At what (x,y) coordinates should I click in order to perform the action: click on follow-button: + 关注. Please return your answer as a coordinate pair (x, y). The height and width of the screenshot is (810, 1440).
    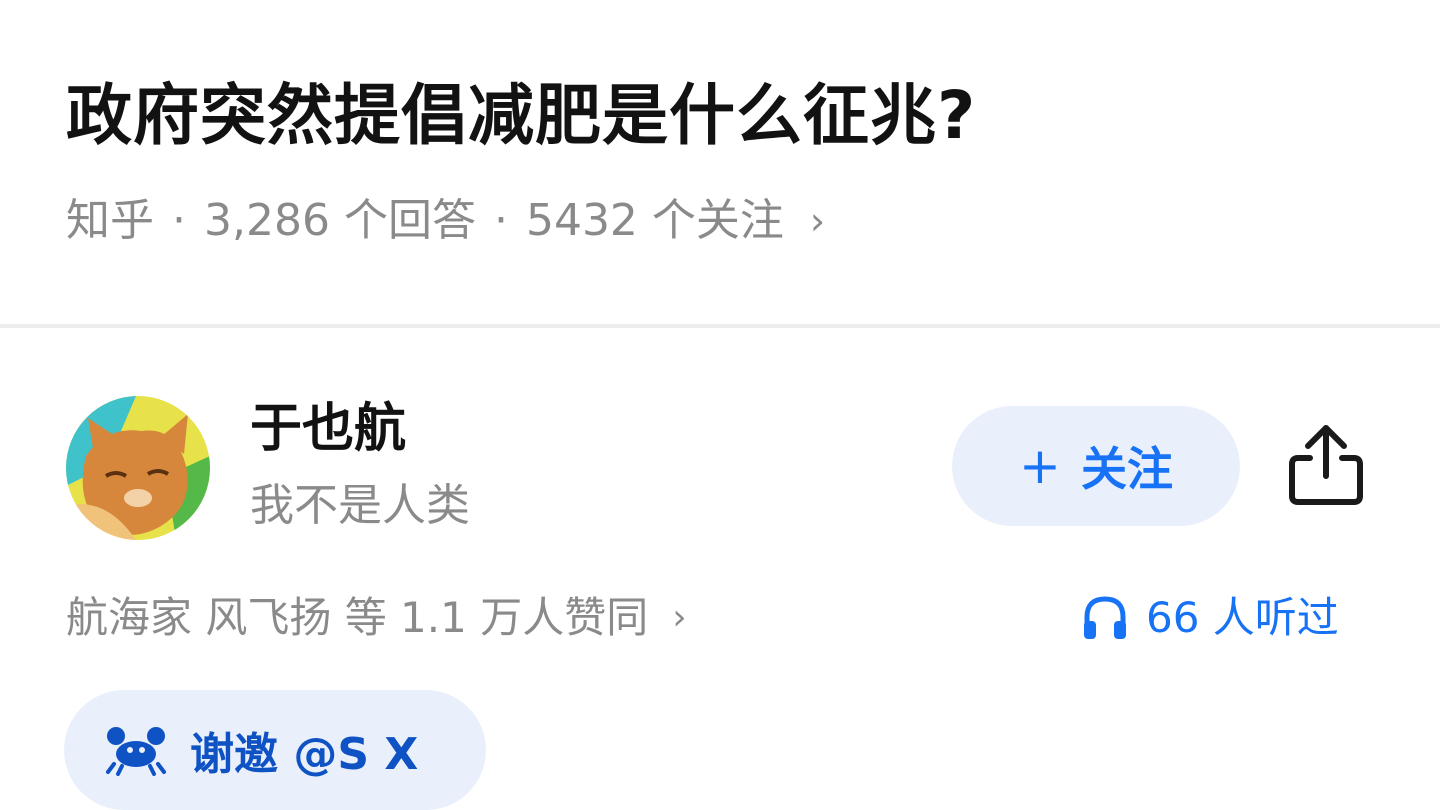
    Looking at the image, I should click on (1096, 466).